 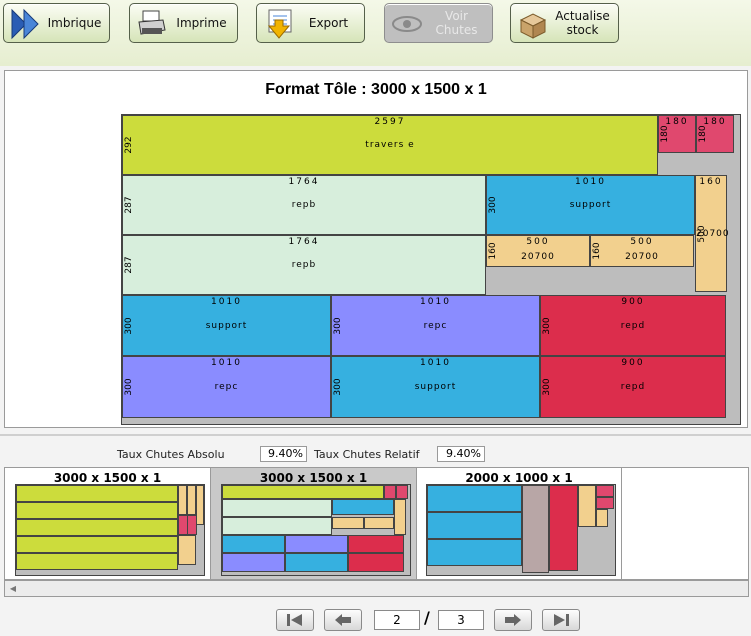 I want to click on double-chevron-right-icon, so click(x=25, y=24).